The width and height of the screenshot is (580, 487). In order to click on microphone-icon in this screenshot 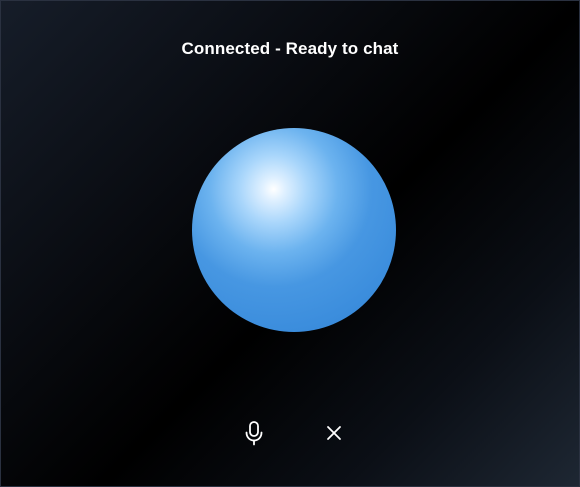, I will do `click(254, 433)`.